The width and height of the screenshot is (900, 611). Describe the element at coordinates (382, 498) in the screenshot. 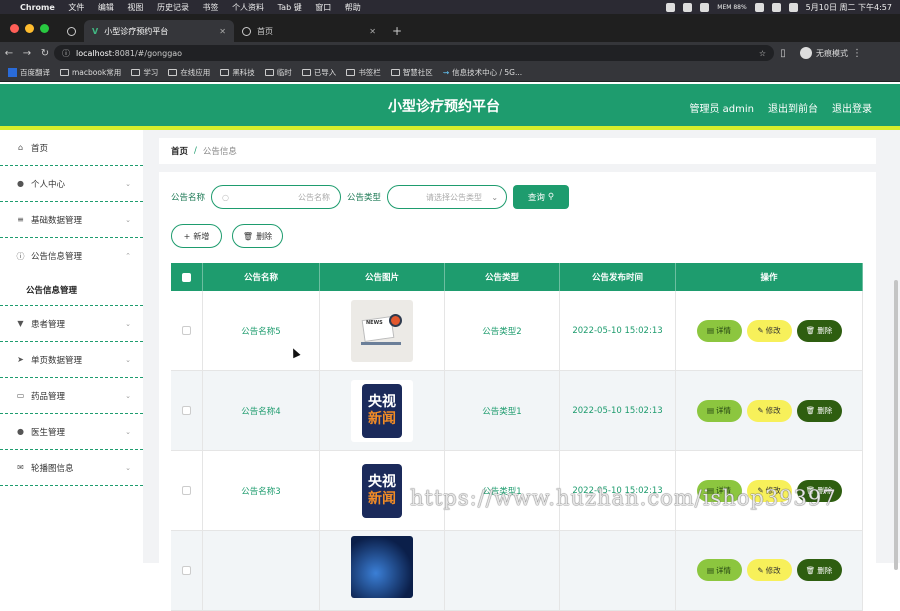

I see `cctv-text-bottom: 新闻` at that location.